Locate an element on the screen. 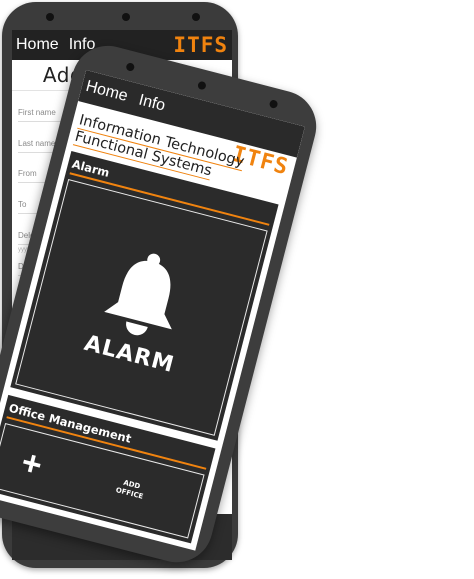 Image resolution: width=474 pixels, height=579 pixels. add-office-label: ADD OFFICE is located at coordinates (129, 489).